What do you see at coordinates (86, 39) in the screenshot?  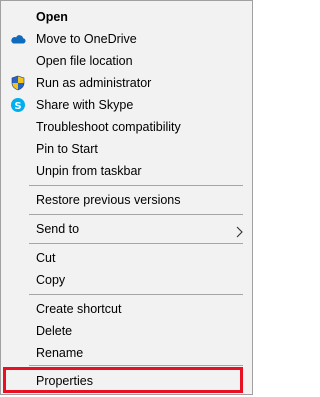 I see `menu-item-label: Move to OneDrive` at bounding box center [86, 39].